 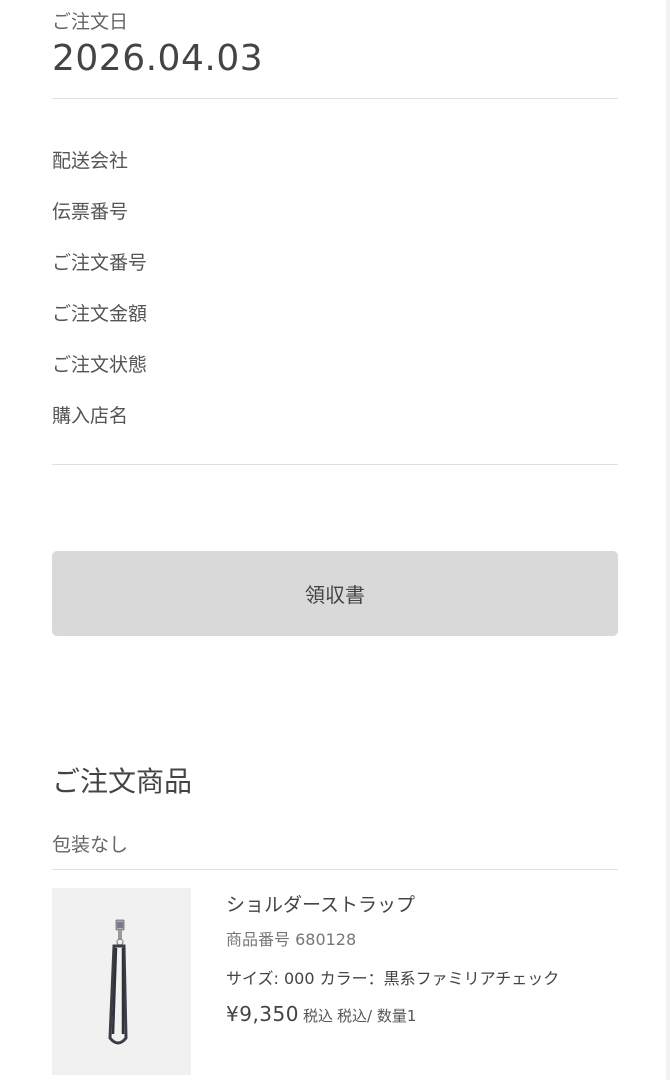 I want to click on strap-product-image, so click(x=118, y=982).